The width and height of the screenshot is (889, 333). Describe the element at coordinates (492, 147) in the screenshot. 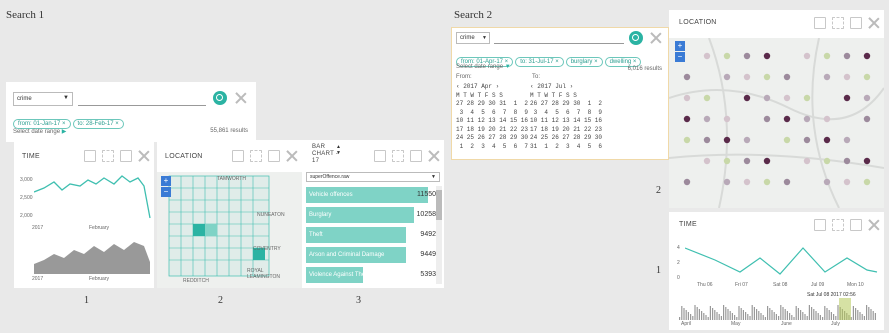

I see `calendar-week: 1 2 3 4 5 6 7` at that location.